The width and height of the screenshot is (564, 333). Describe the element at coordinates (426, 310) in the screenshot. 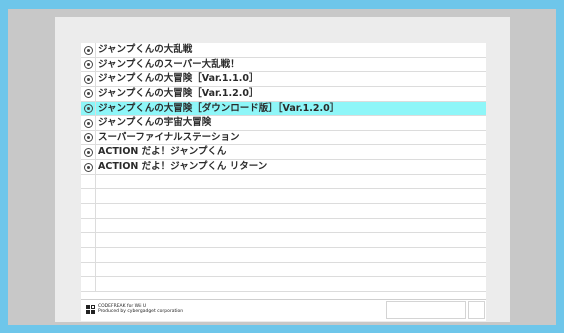

I see `footer-status-box` at that location.